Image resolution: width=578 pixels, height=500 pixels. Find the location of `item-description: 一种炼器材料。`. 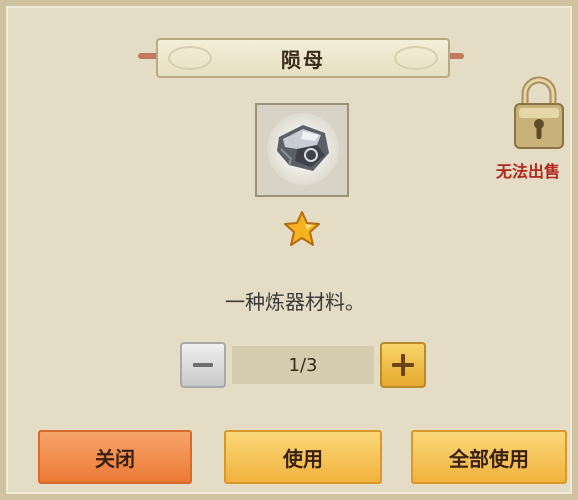

item-description: 一种炼器材料。 is located at coordinates (295, 302).